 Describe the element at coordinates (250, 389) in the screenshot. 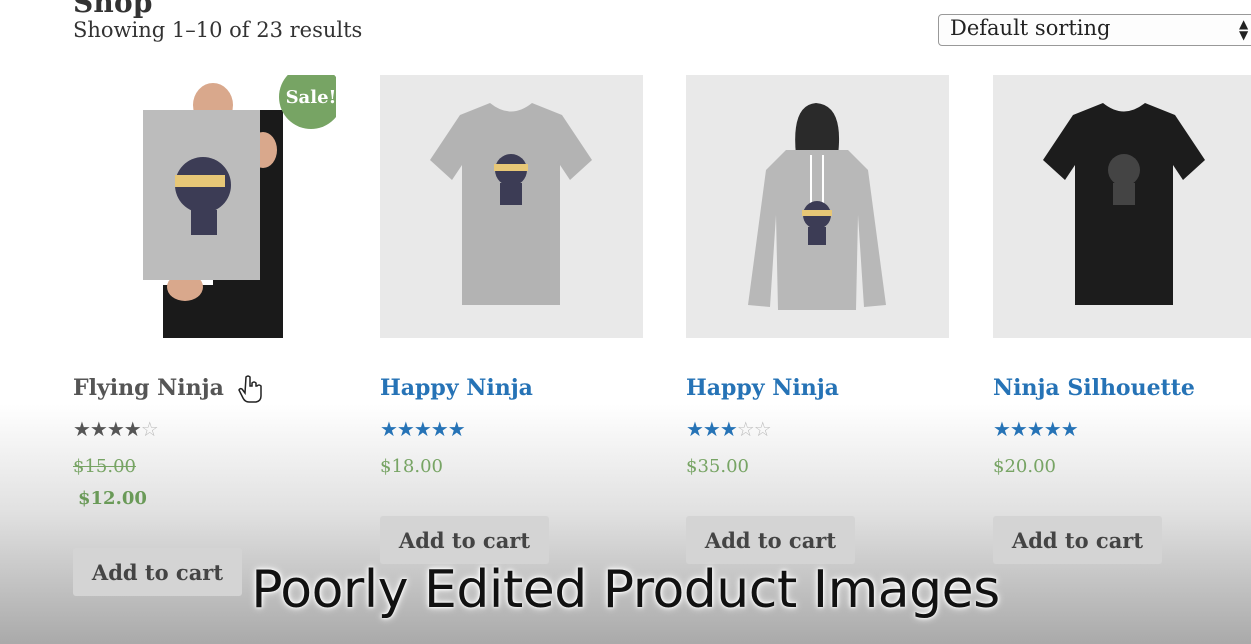

I see `hand-pointer-icon` at that location.